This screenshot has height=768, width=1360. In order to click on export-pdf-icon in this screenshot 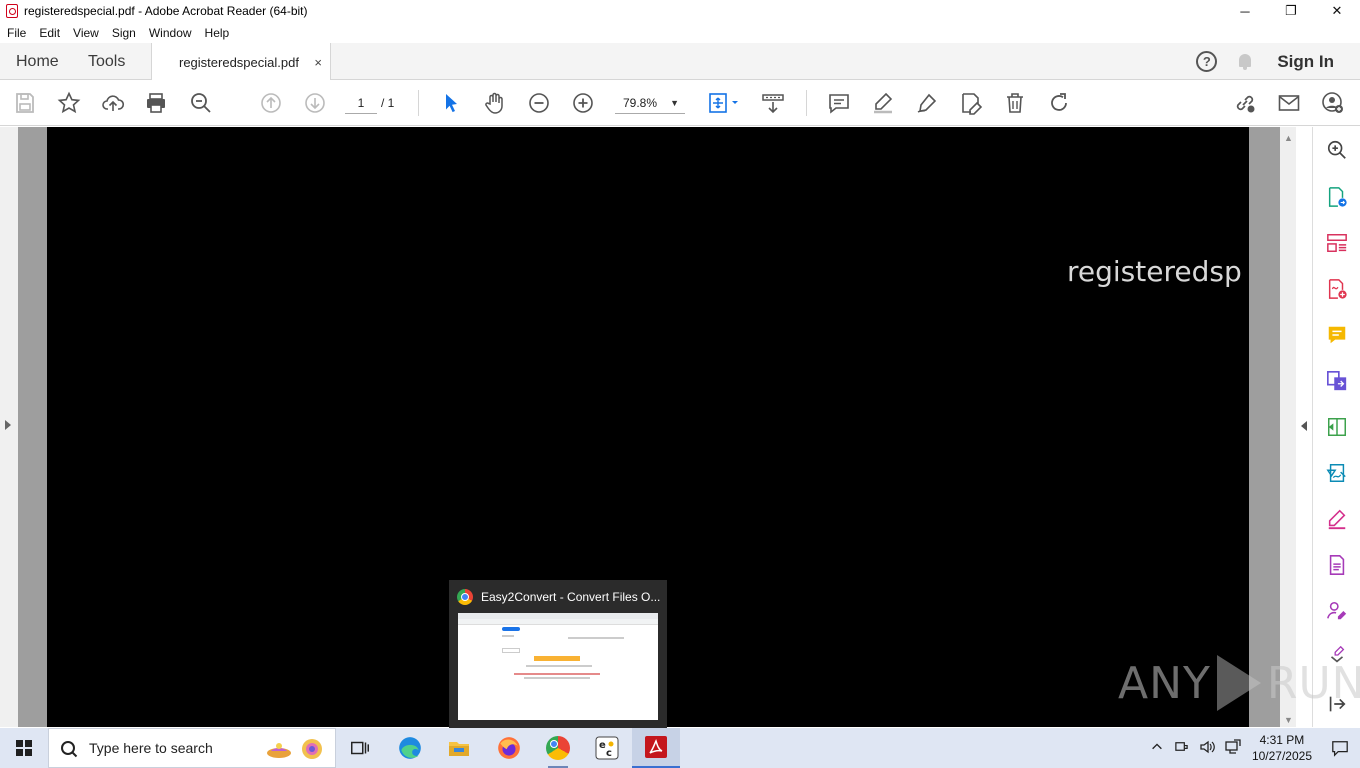, I will do `click(1337, 197)`.